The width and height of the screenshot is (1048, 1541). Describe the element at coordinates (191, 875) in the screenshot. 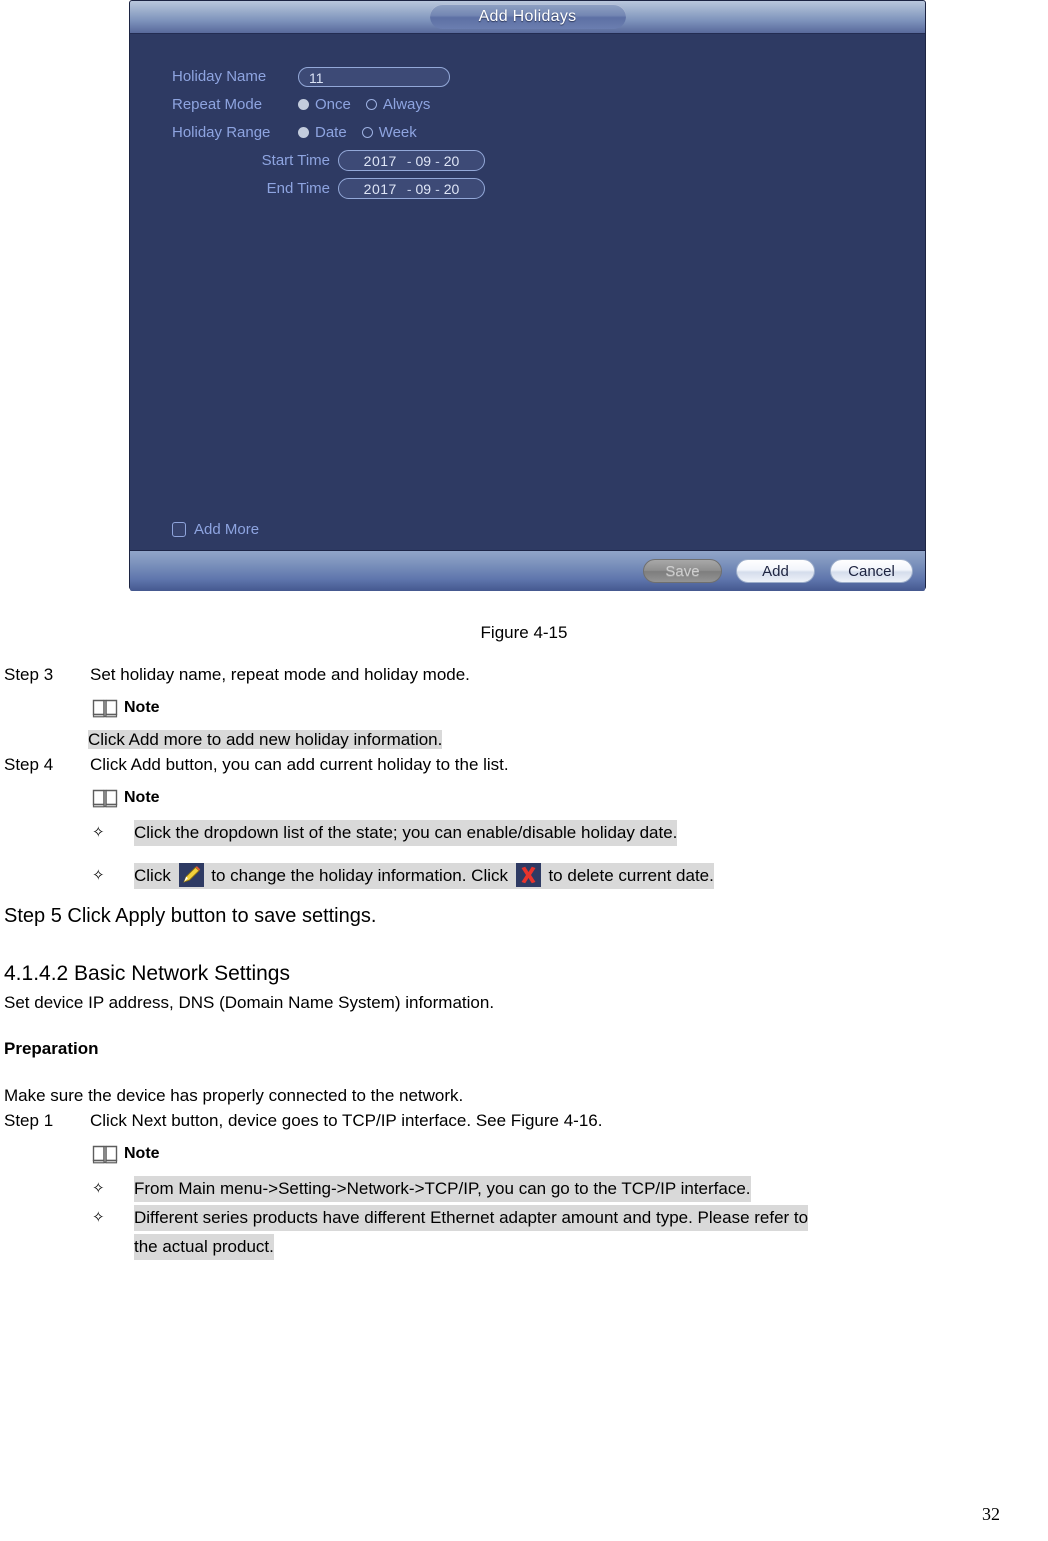

I see `pencil-icon` at that location.